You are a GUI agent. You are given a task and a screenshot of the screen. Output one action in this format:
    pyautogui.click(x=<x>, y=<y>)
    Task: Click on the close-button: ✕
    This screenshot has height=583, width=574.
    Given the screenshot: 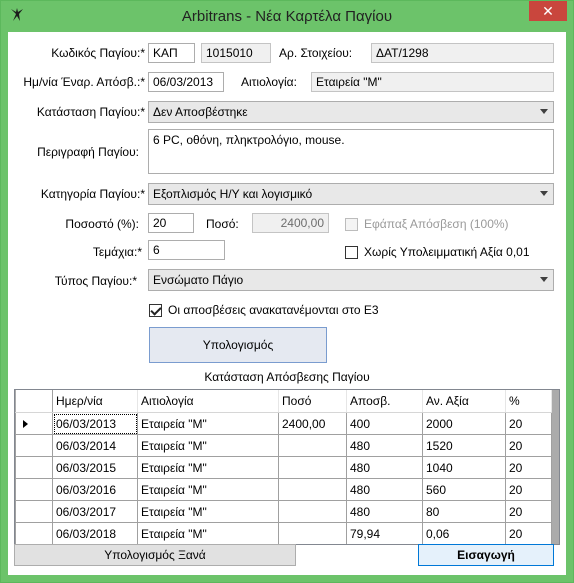 What is the action you would take?
    pyautogui.click(x=548, y=11)
    